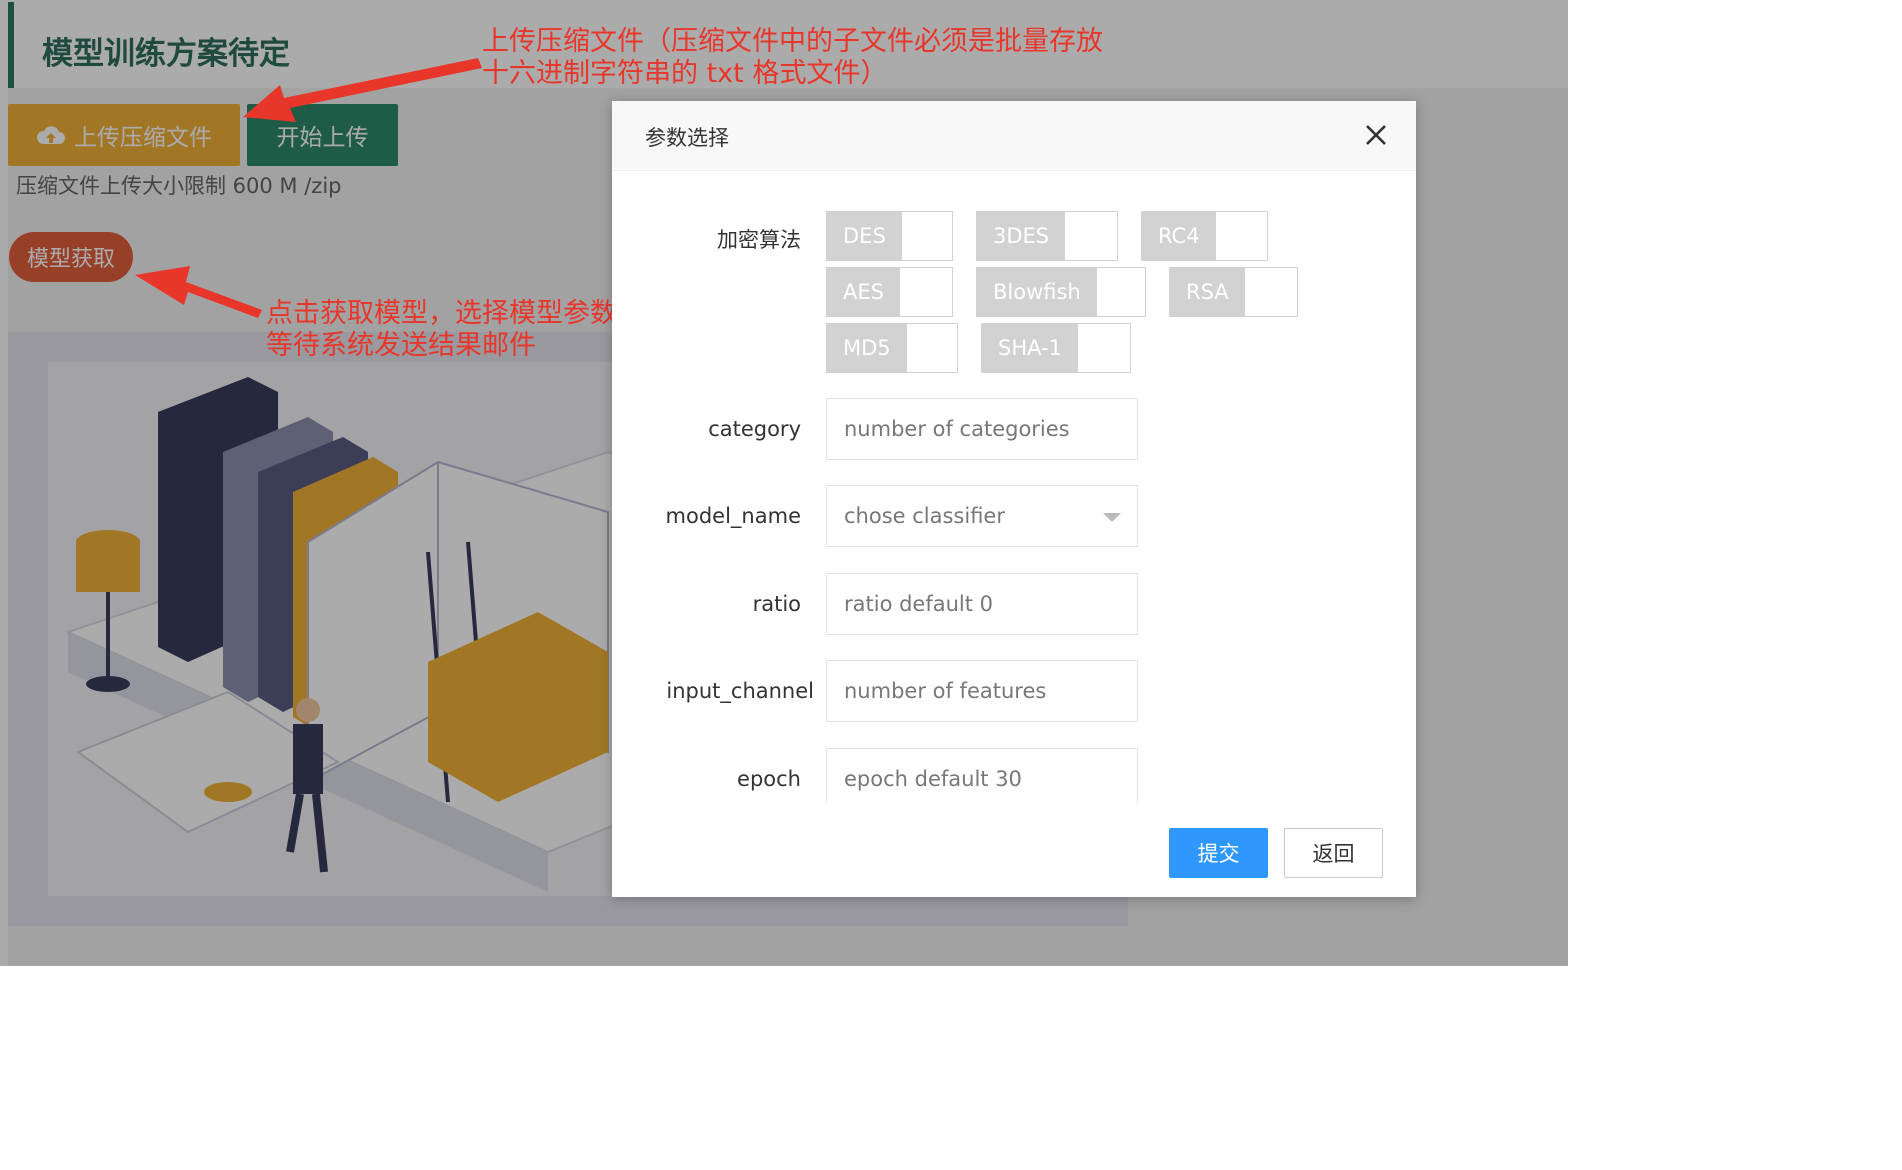  I want to click on encryption-label: 加密算法, so click(759, 240).